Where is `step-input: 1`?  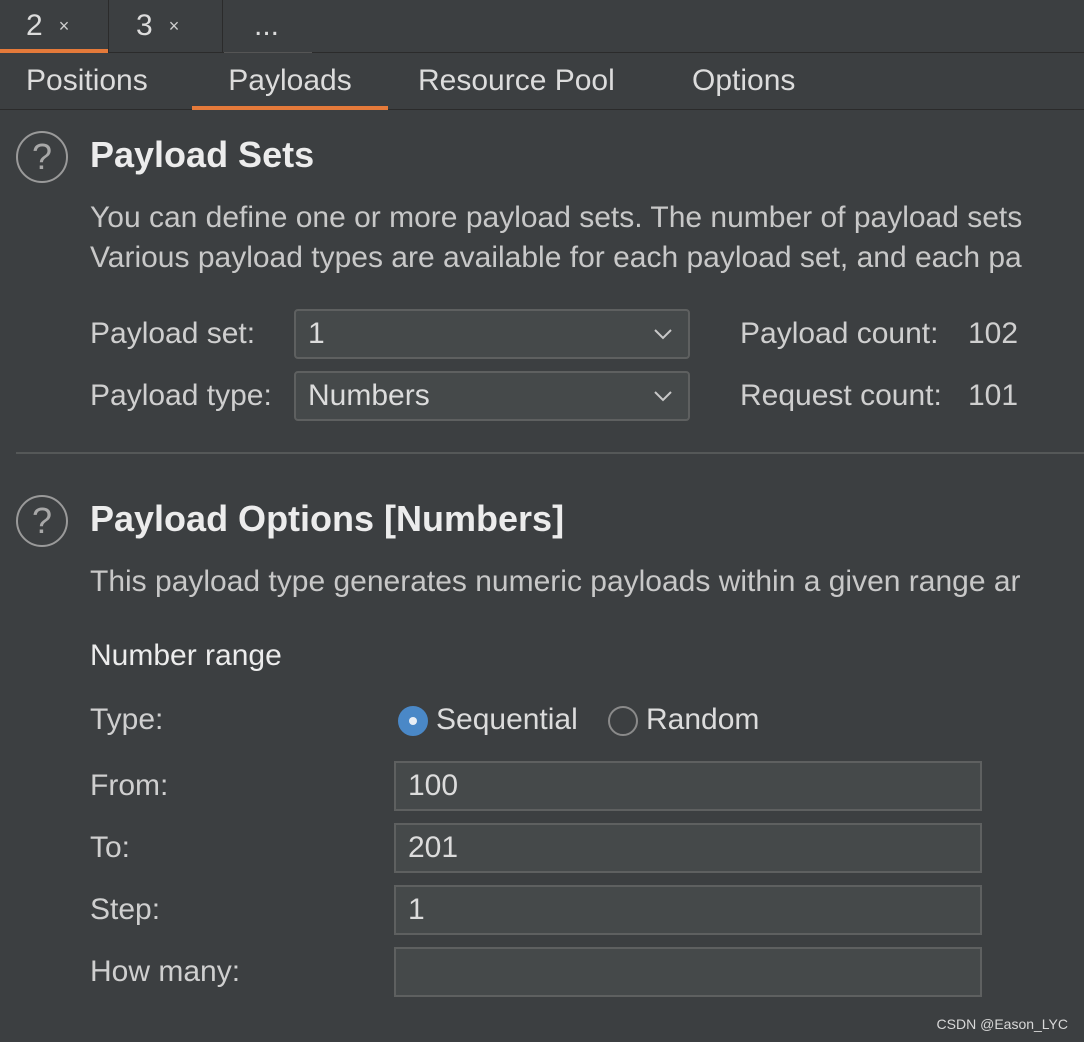
step-input: 1 is located at coordinates (688, 910).